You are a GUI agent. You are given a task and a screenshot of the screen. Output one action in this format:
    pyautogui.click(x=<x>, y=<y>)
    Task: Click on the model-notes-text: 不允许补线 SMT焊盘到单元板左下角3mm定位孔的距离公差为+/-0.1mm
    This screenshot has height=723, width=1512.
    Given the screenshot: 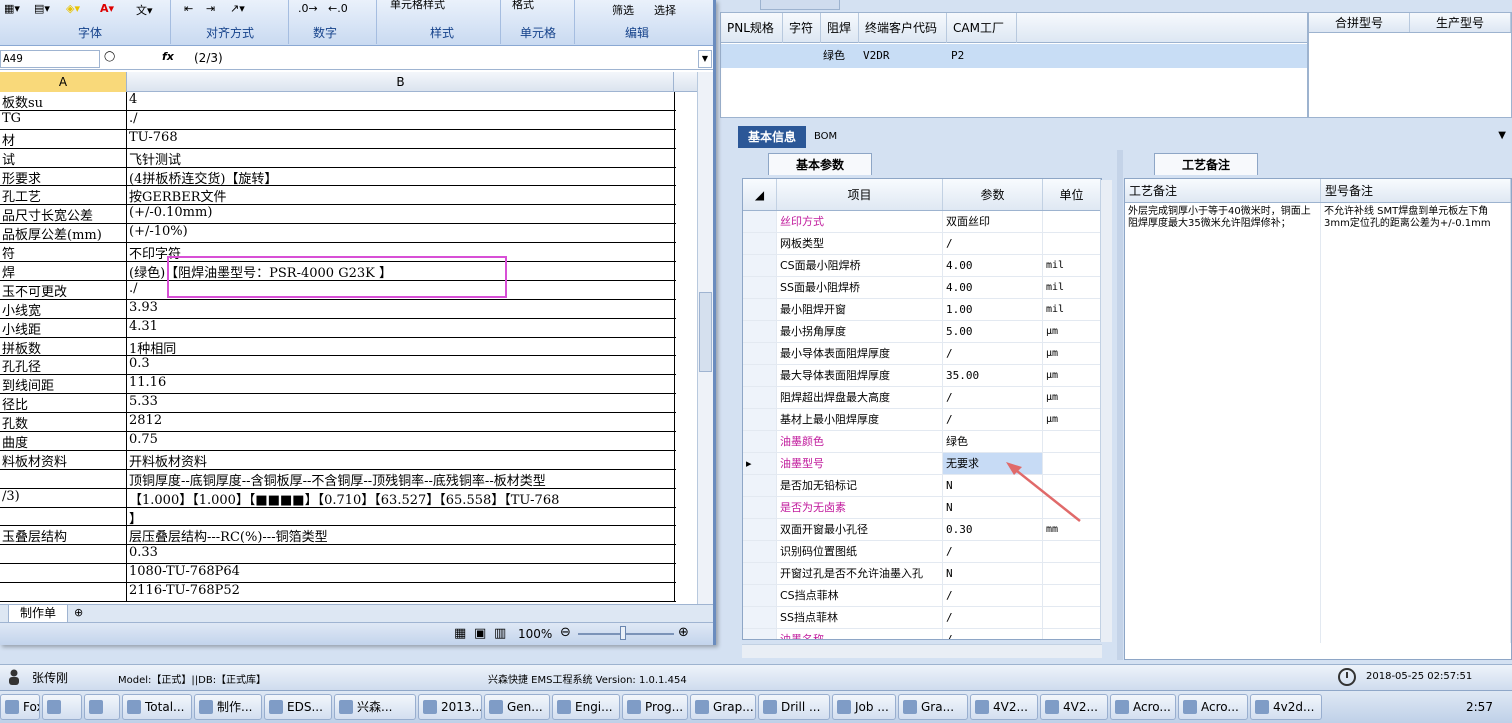 What is the action you would take?
    pyautogui.click(x=1416, y=423)
    